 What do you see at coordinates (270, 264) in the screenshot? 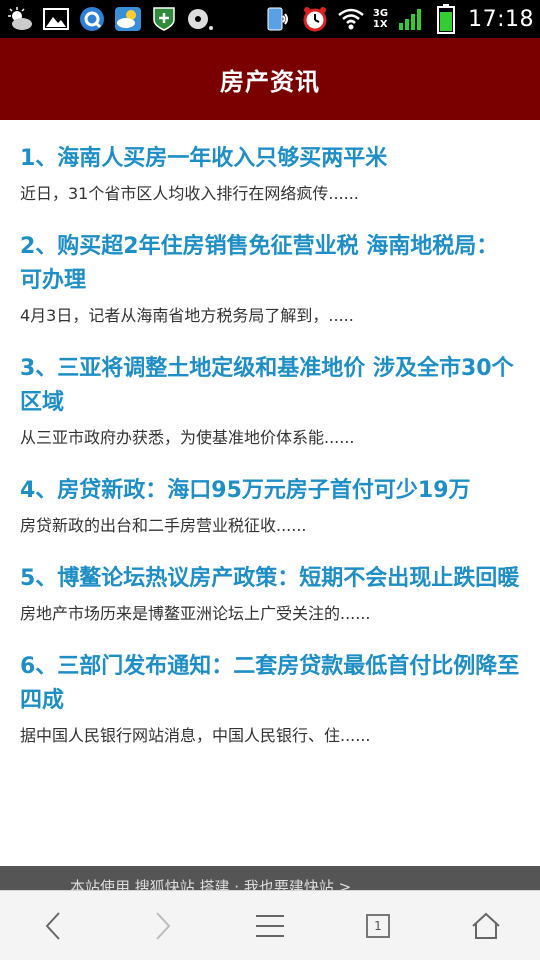
I see `news-title-link: 2、购买超2年住房销售免征营业税 海南地税局：可办理` at bounding box center [270, 264].